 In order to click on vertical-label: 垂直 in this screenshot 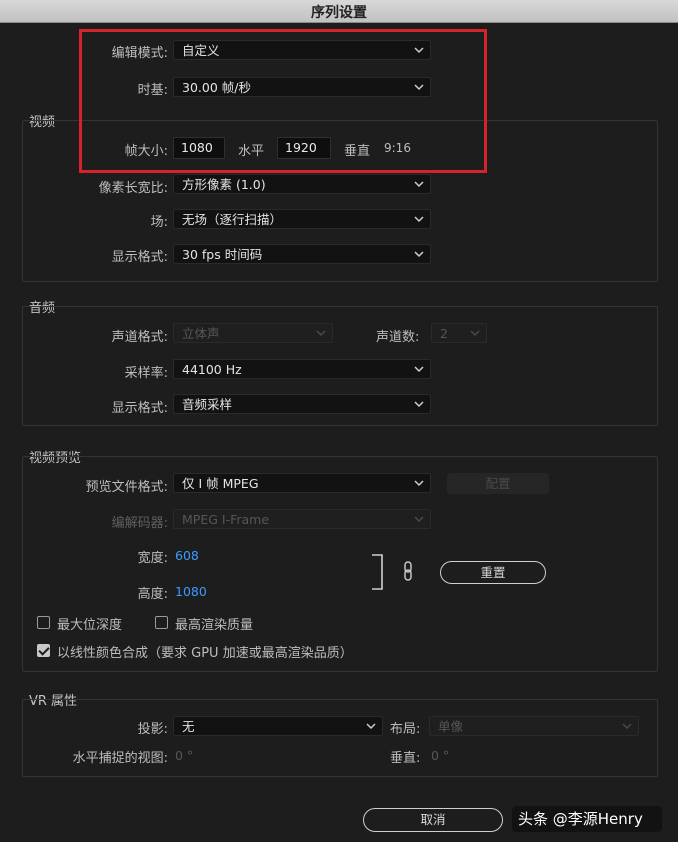, I will do `click(357, 151)`.